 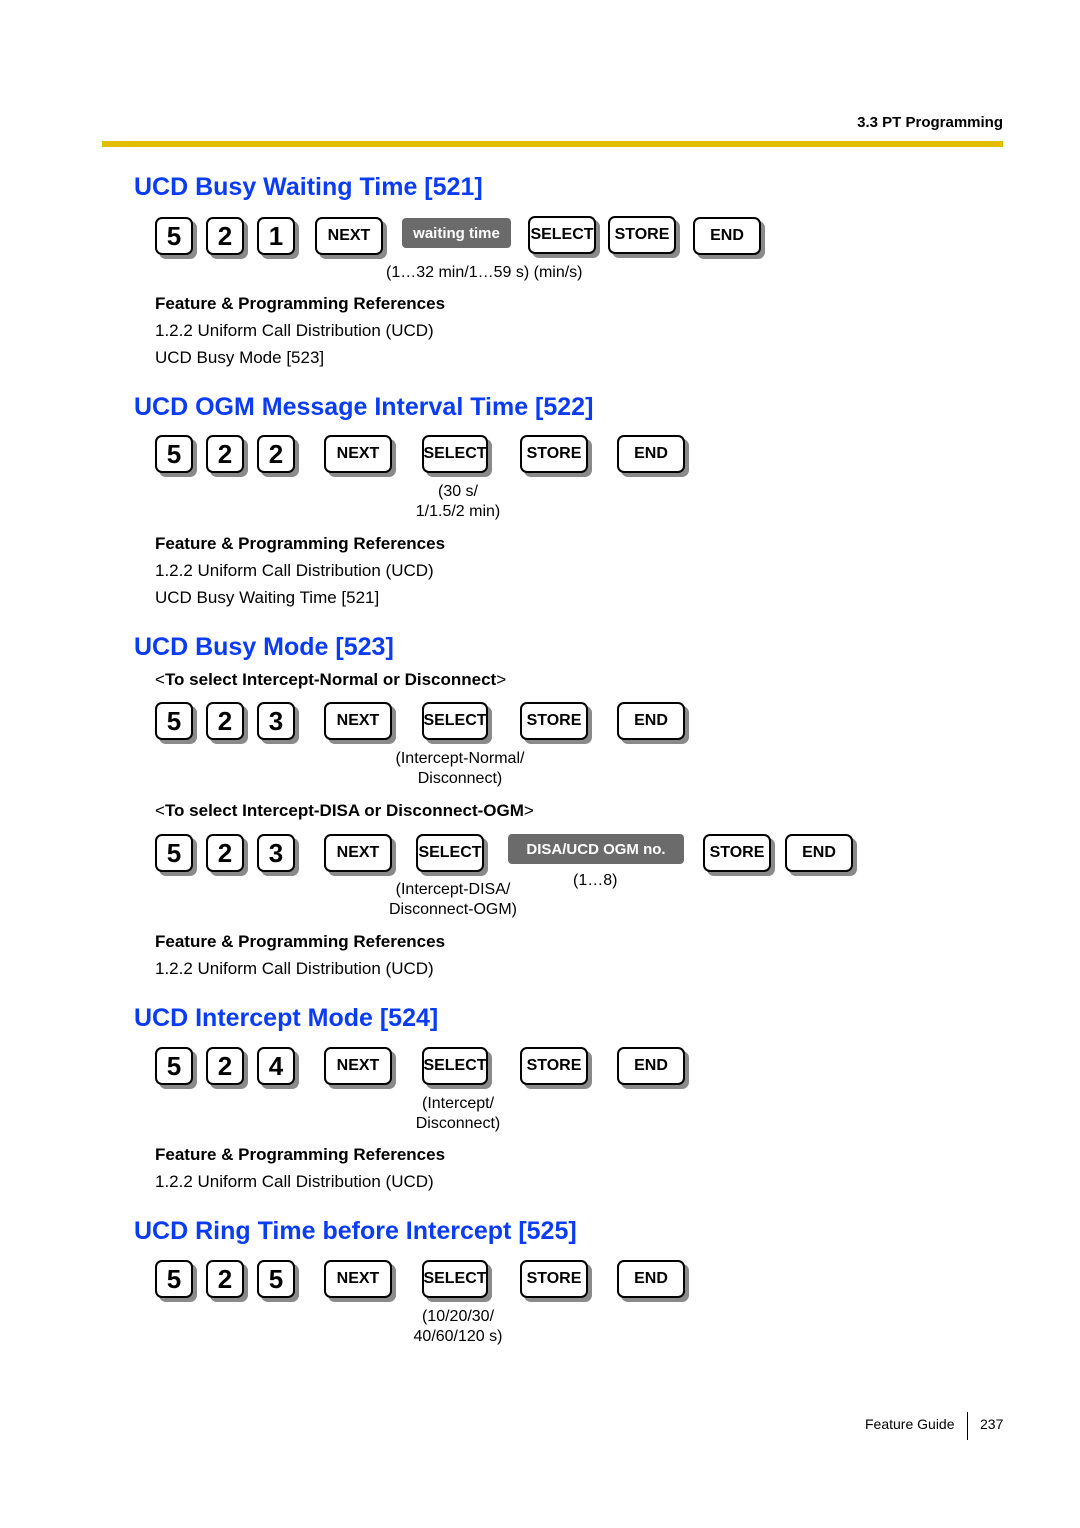 What do you see at coordinates (458, 1336) in the screenshot?
I see `option-note-line: 40/60/120 s)` at bounding box center [458, 1336].